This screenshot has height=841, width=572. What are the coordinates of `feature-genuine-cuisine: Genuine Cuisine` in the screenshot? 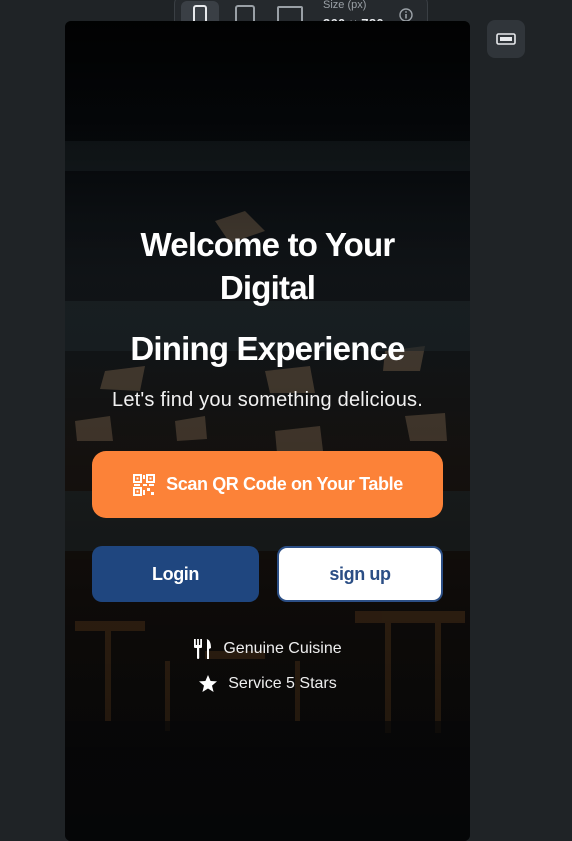 It's located at (267, 649).